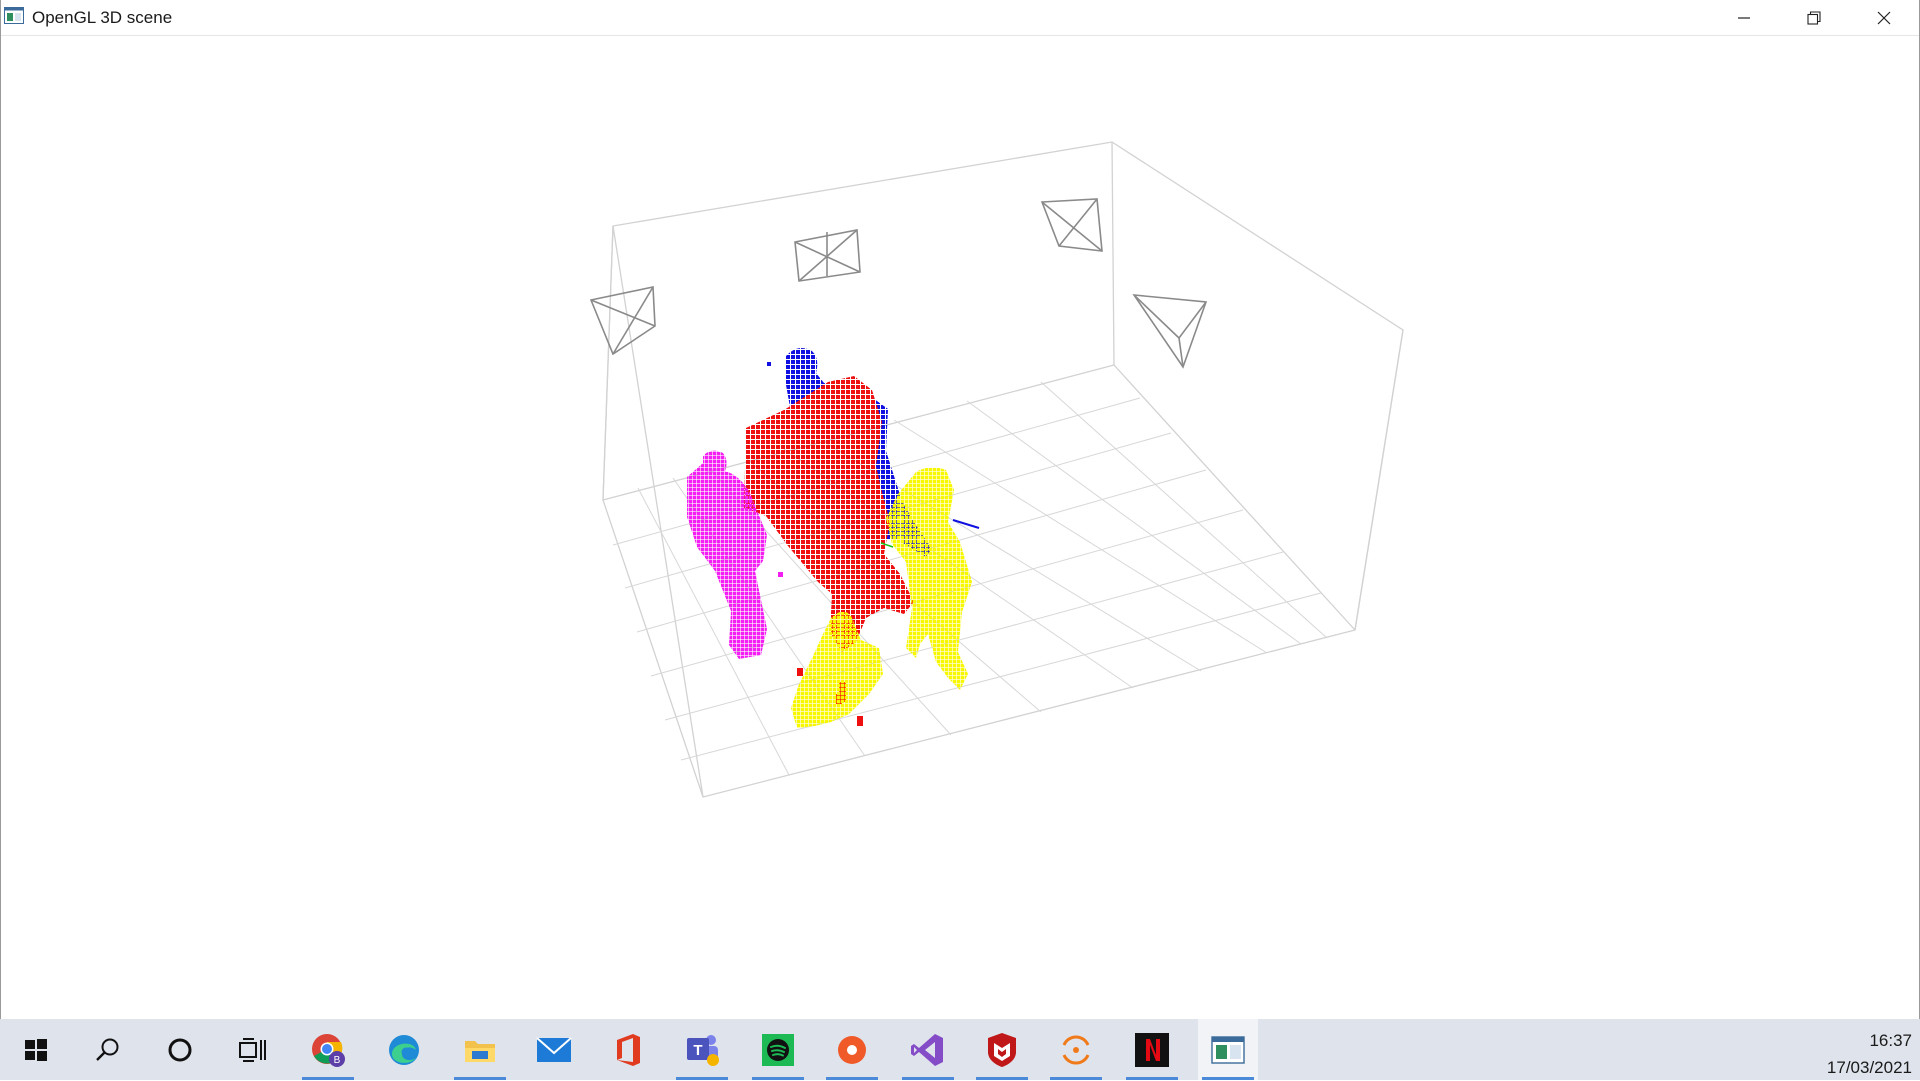 This screenshot has width=1920, height=1081. I want to click on taskbar: B T 16:37 17/03/2021, so click(960, 1049).